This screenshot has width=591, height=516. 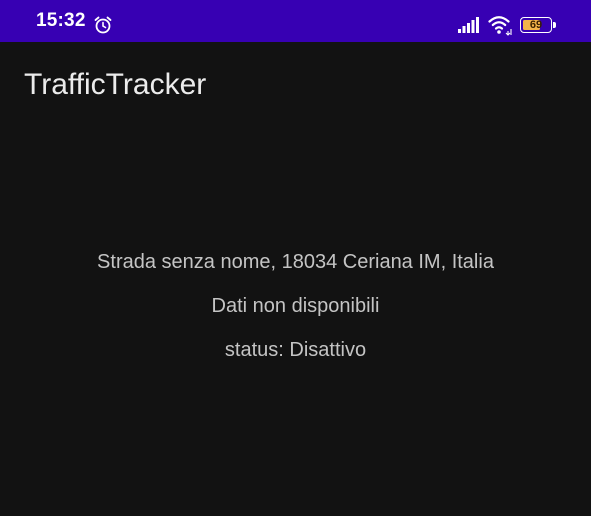 I want to click on battery-cap, so click(x=554, y=25).